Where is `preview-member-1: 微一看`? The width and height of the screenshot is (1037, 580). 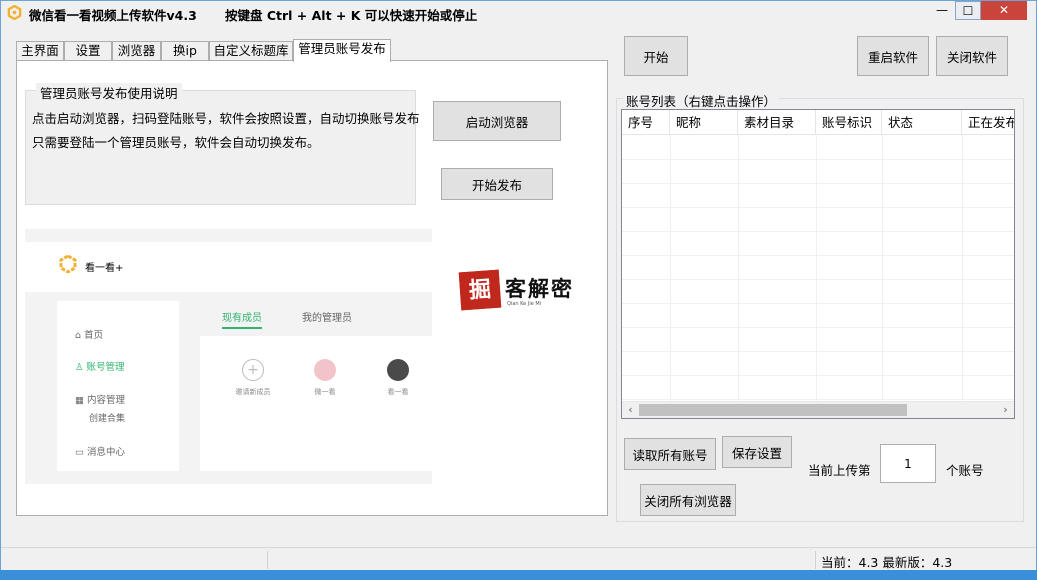 preview-member-1: 微一看 is located at coordinates (325, 378).